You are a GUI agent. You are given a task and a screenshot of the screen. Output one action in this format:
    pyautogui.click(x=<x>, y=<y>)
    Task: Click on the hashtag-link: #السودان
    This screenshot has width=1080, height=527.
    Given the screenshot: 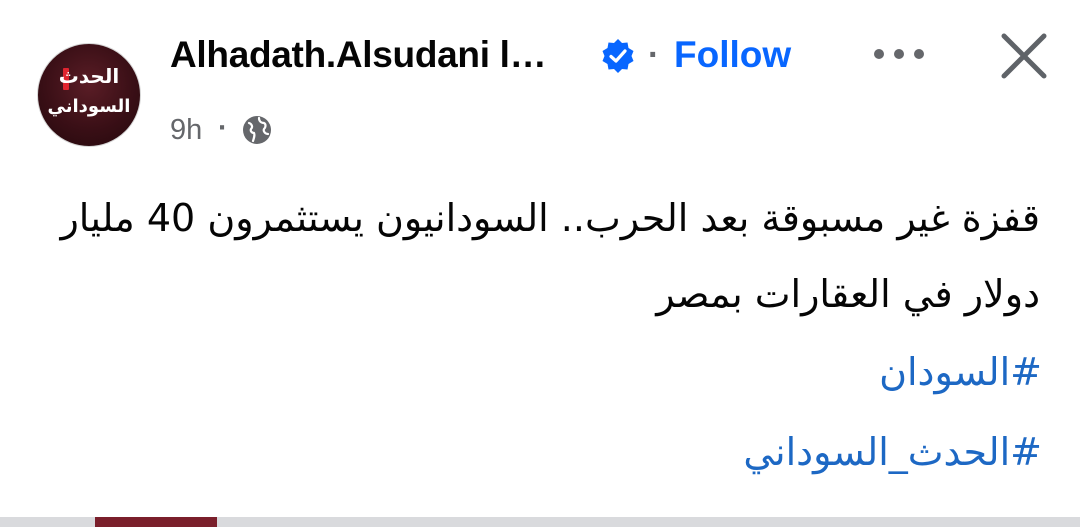 What is the action you would take?
    pyautogui.click(x=960, y=372)
    